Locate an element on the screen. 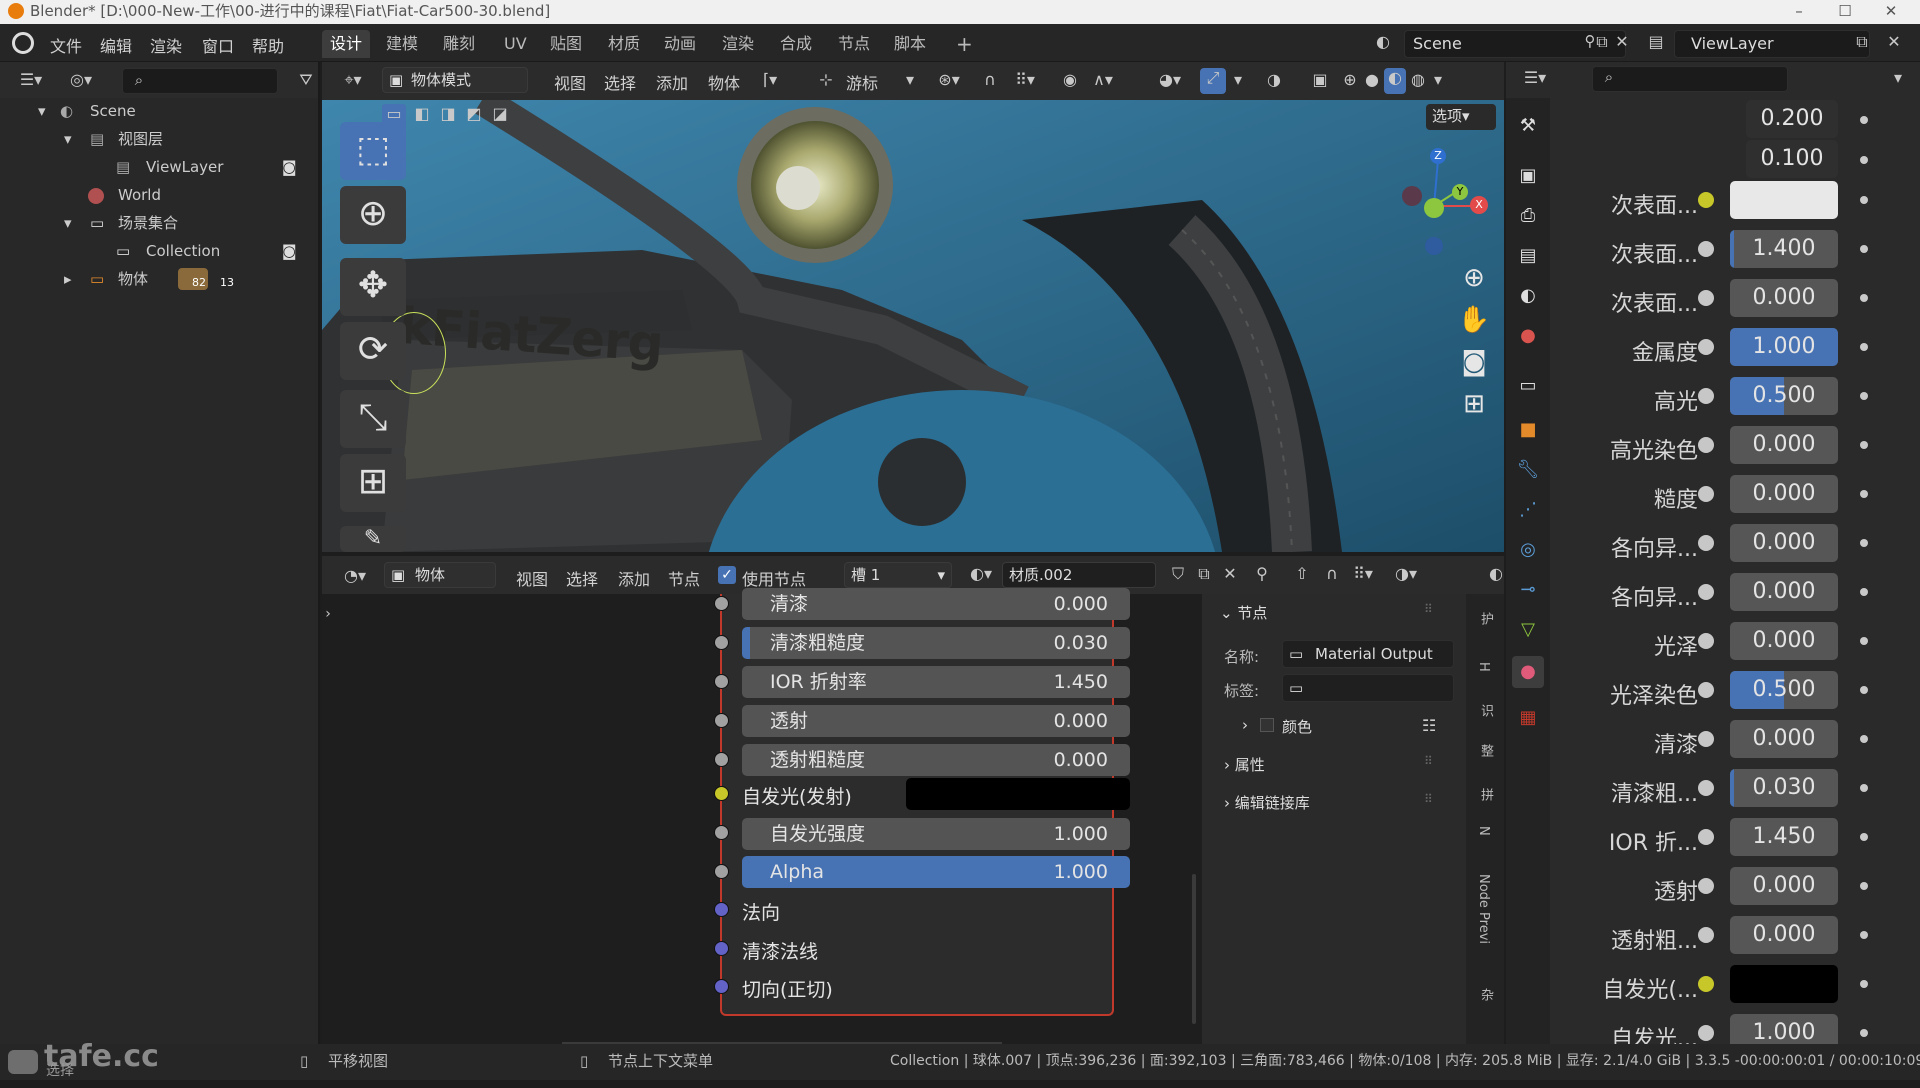 Image resolution: width=1920 pixels, height=1088 pixels. xray-icon: ▣ is located at coordinates (1320, 79).